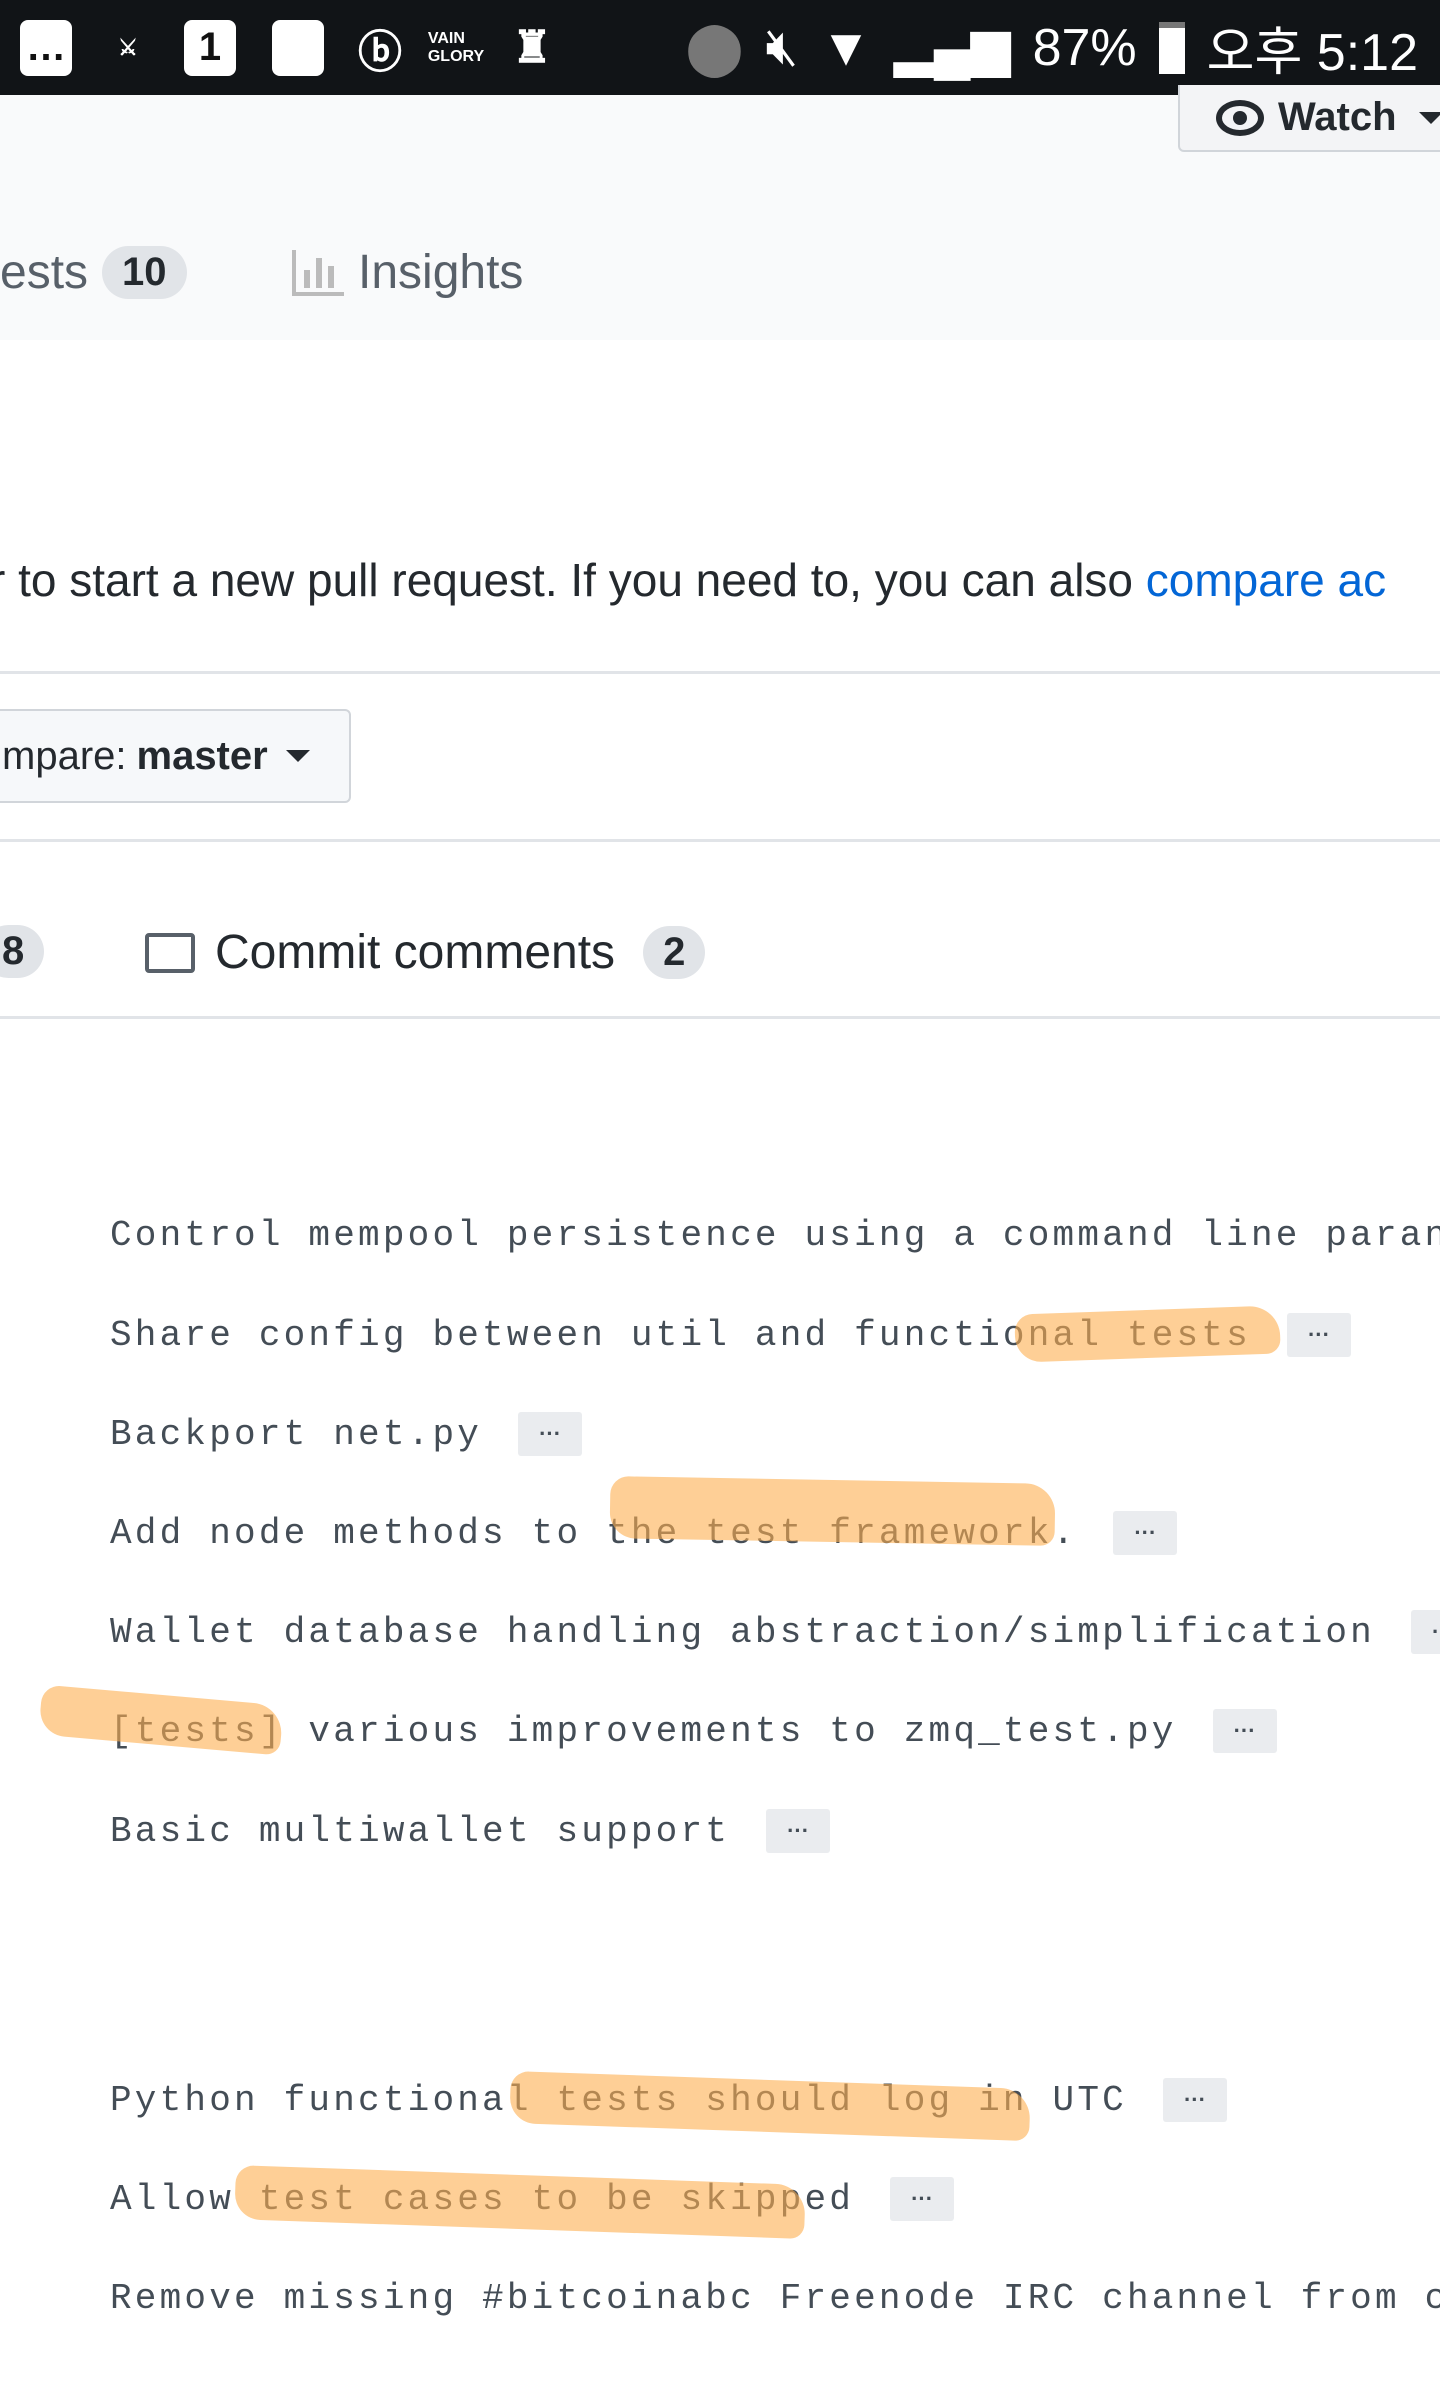  Describe the element at coordinates (170, 952) in the screenshot. I see `comment-icon` at that location.